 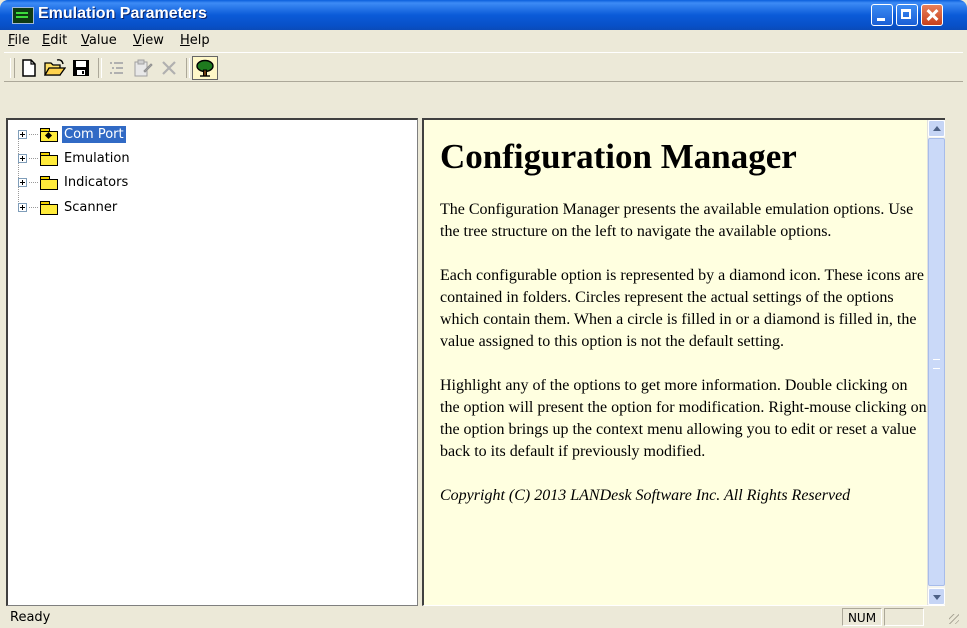 I want to click on resize-grip-icon, so click(x=954, y=619).